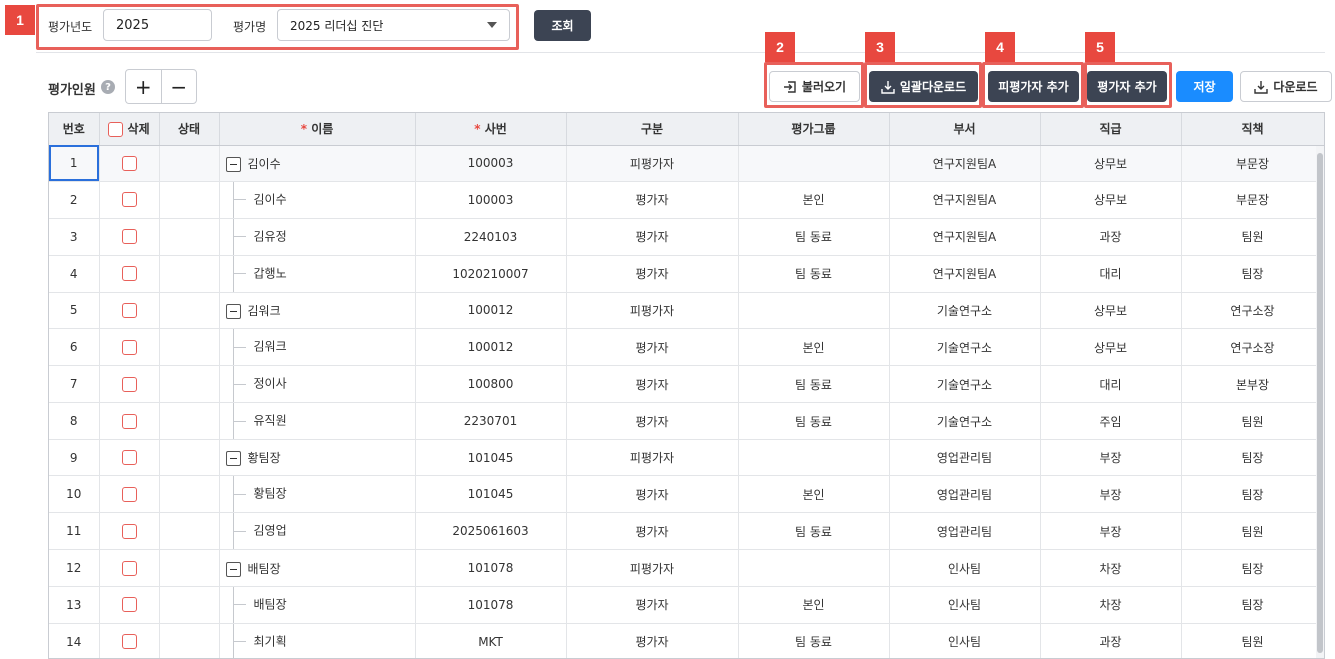 Image resolution: width=1335 pixels, height=659 pixels. What do you see at coordinates (491, 568) in the screenshot?
I see `cell-emp-id: 101078` at bounding box center [491, 568].